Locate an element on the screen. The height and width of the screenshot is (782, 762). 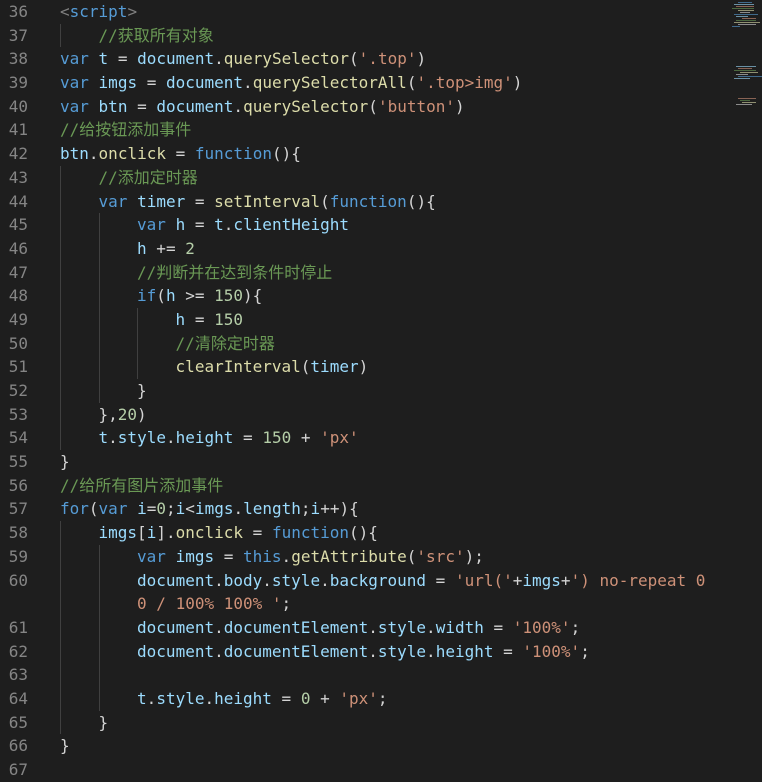
code-text: t.style.height = 0 + 'px'; is located at coordinates (262, 699).